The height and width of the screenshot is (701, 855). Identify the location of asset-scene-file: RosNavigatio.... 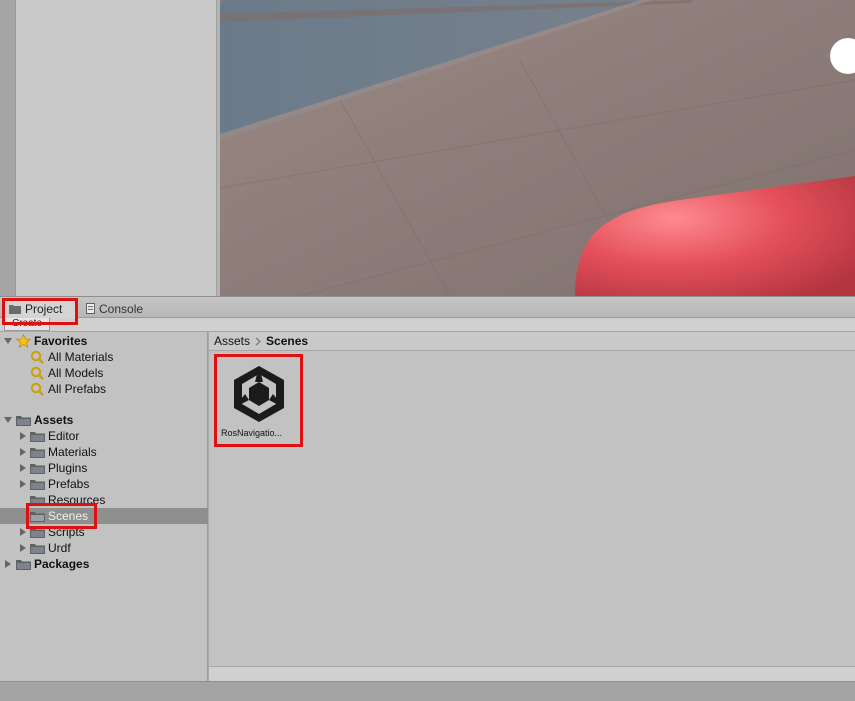
(258, 401).